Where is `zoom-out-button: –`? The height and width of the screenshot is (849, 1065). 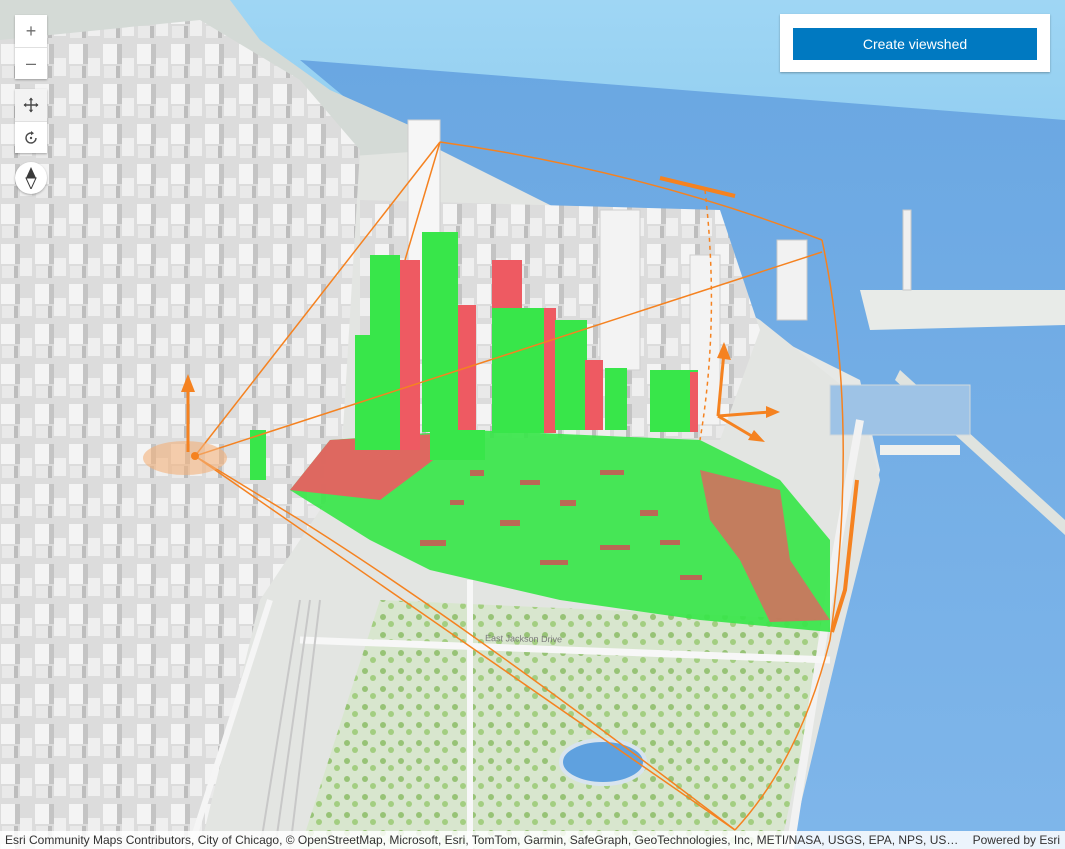 zoom-out-button: – is located at coordinates (31, 63).